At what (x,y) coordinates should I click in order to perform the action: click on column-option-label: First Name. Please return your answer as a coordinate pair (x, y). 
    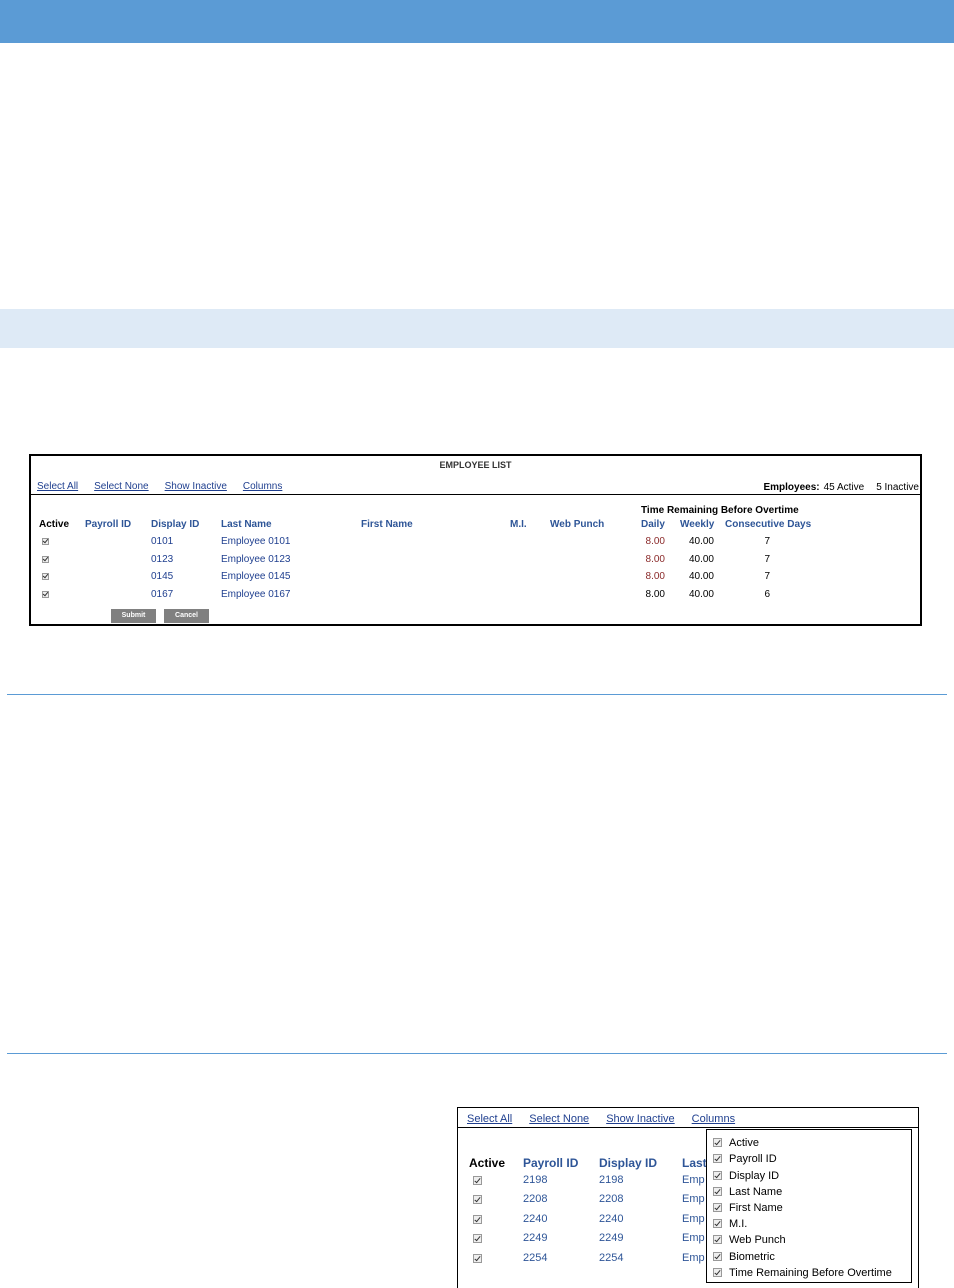
    Looking at the image, I should click on (756, 1208).